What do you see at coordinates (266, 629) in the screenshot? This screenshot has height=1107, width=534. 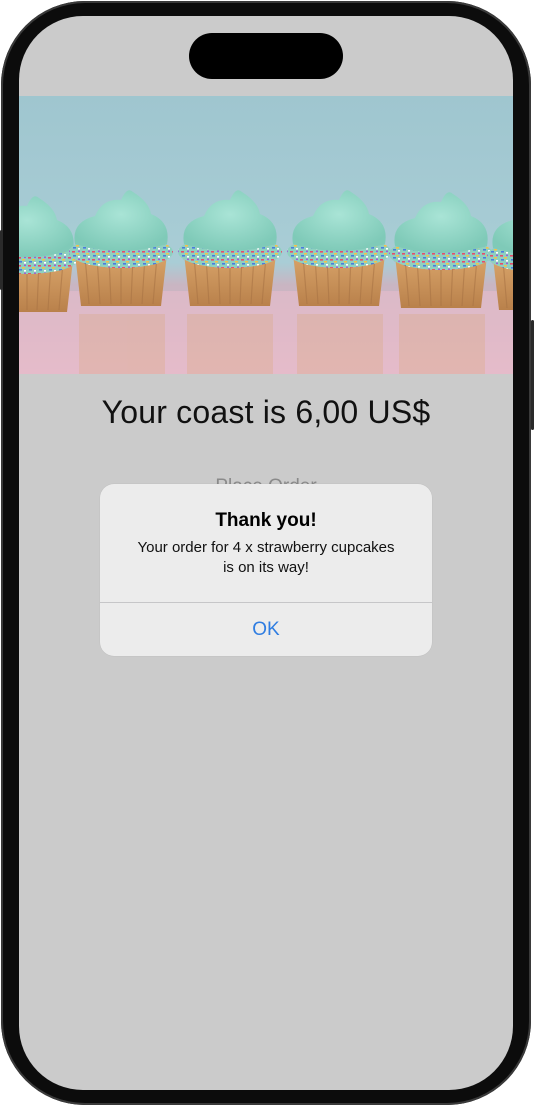 I see `ok-button: OK` at bounding box center [266, 629].